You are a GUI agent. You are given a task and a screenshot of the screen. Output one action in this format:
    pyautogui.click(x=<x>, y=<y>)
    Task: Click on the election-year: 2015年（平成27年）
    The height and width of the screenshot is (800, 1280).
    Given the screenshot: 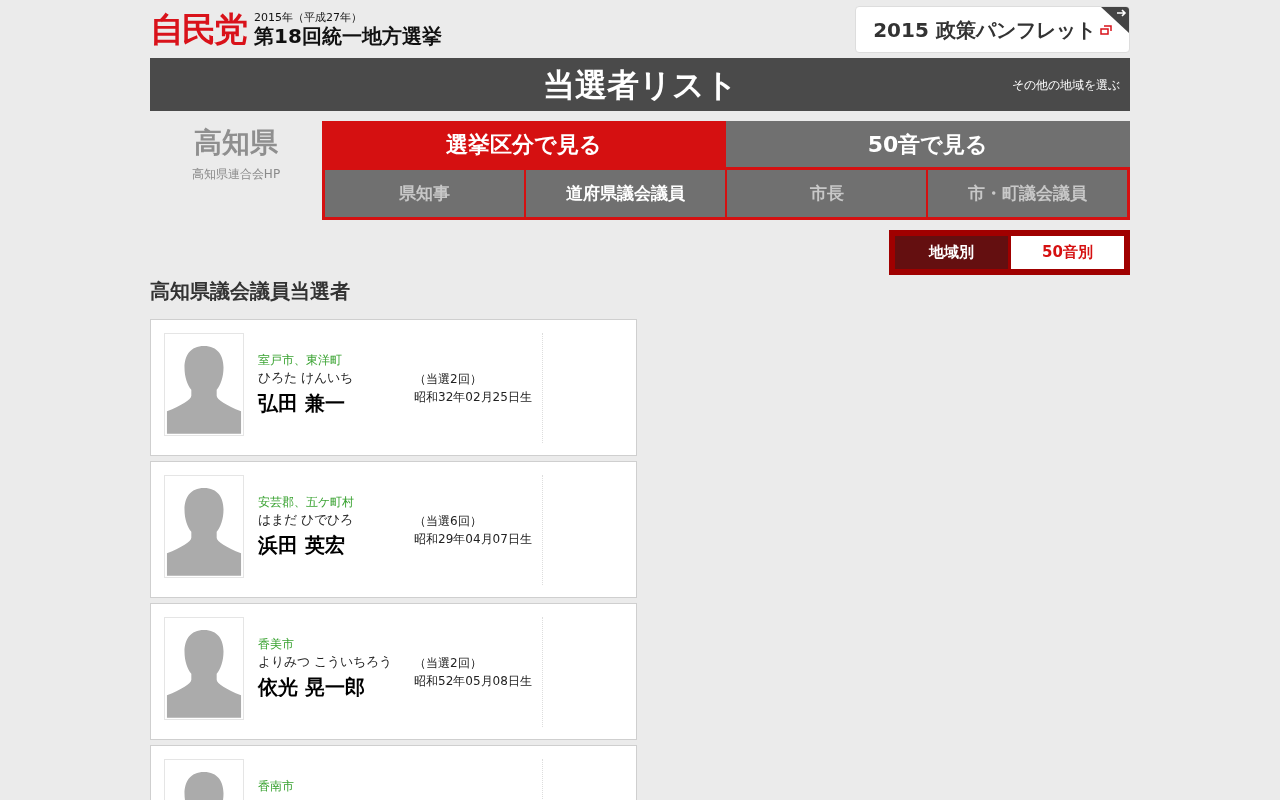 What is the action you would take?
    pyautogui.click(x=308, y=17)
    